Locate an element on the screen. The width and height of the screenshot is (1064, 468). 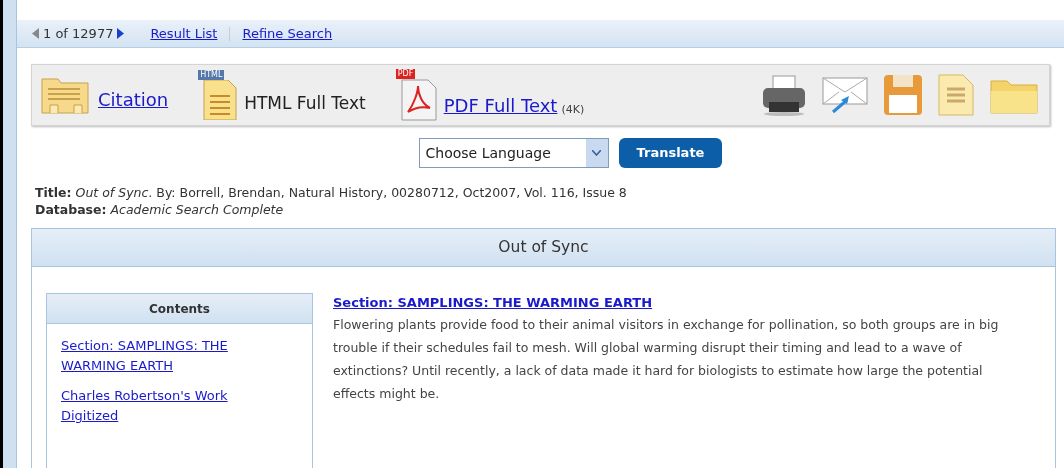
field-label: Database: is located at coordinates (71, 209).